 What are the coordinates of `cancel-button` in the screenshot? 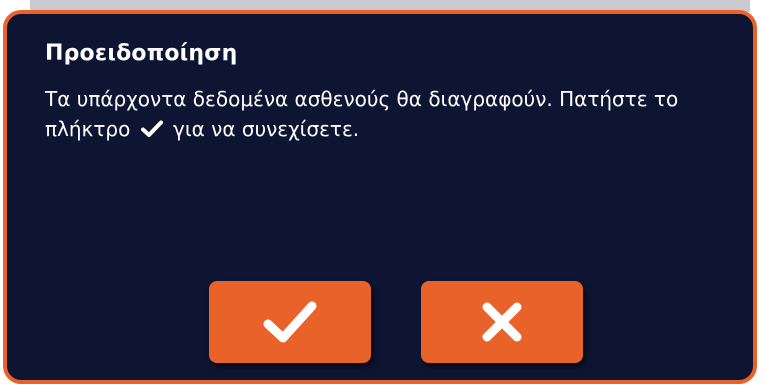 It's located at (502, 322).